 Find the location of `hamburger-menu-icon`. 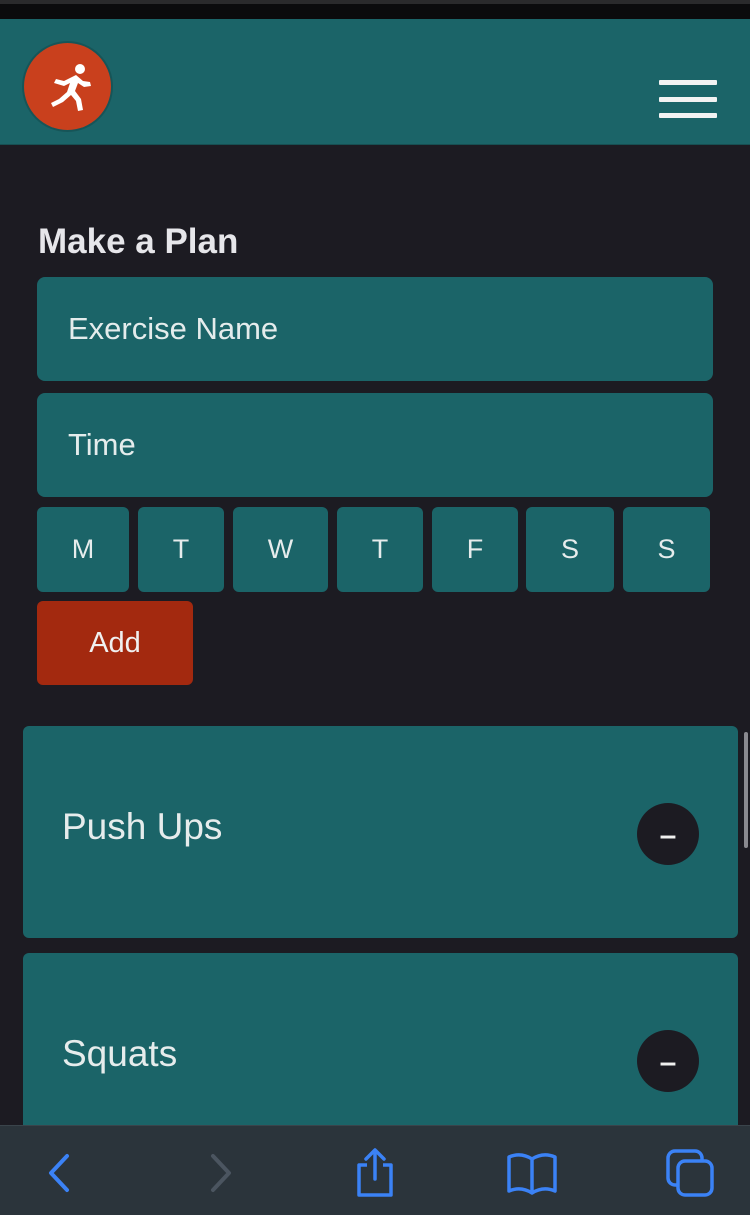

hamburger-menu-icon is located at coordinates (688, 99).